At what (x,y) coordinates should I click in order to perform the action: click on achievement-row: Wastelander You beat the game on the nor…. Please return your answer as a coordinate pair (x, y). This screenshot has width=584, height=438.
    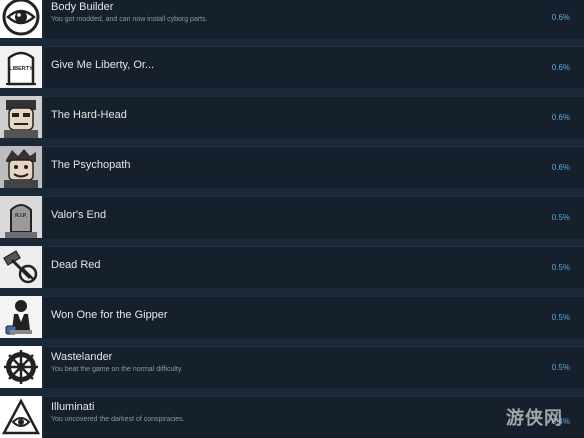
    Looking at the image, I should click on (292, 367).